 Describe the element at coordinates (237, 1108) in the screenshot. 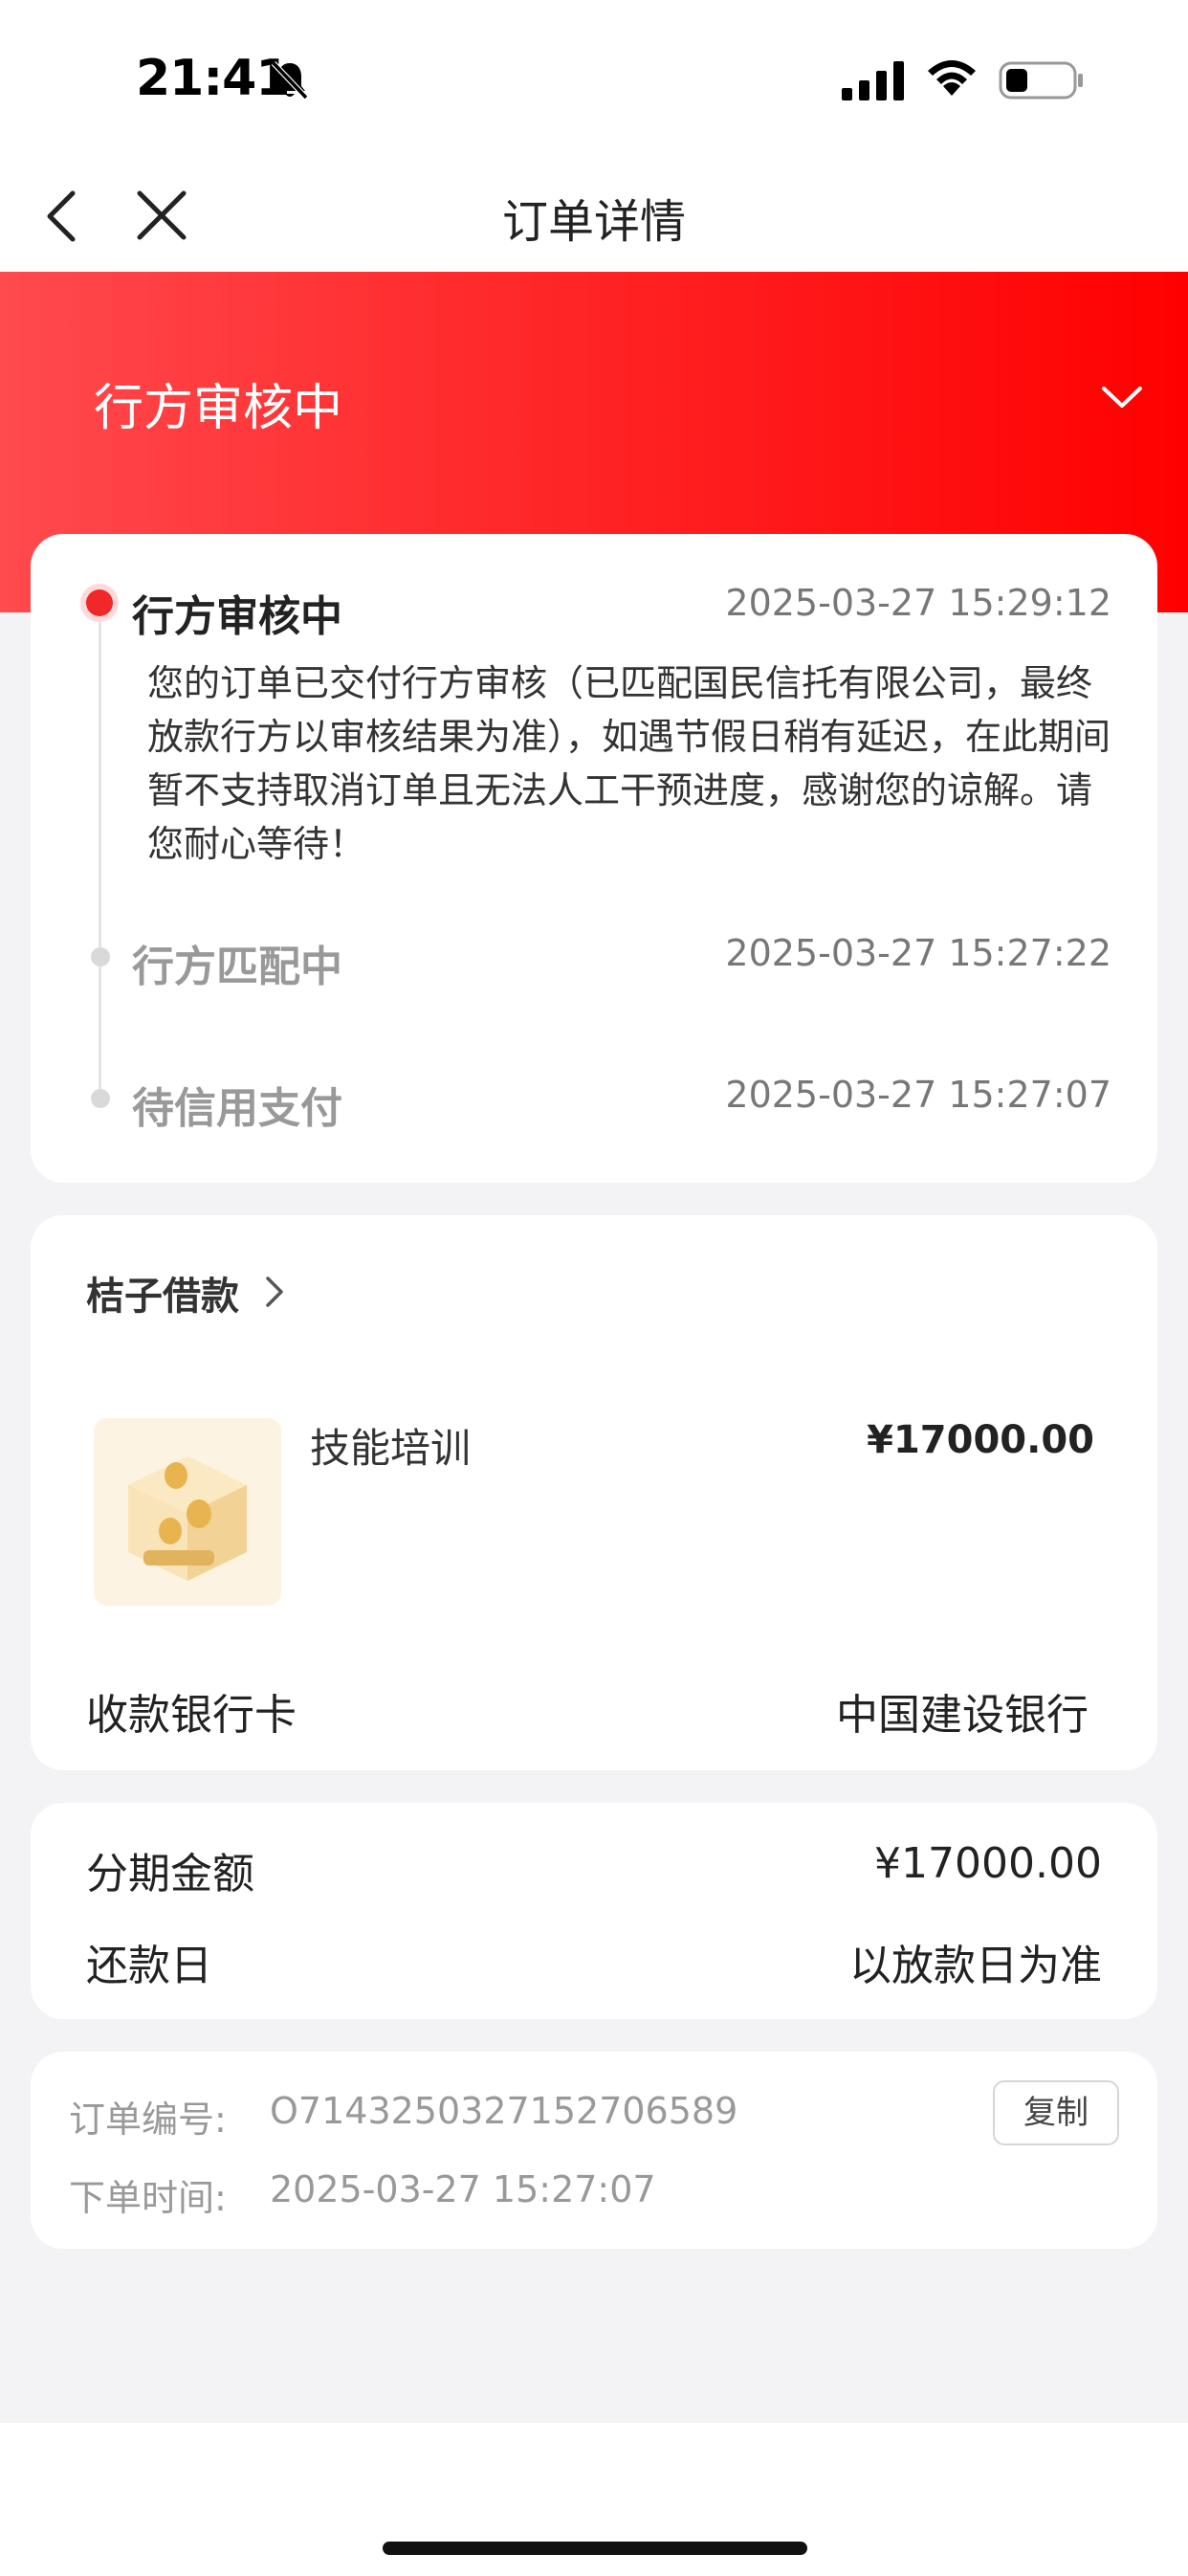

I see `timeline-step-title: 待信用支付` at that location.